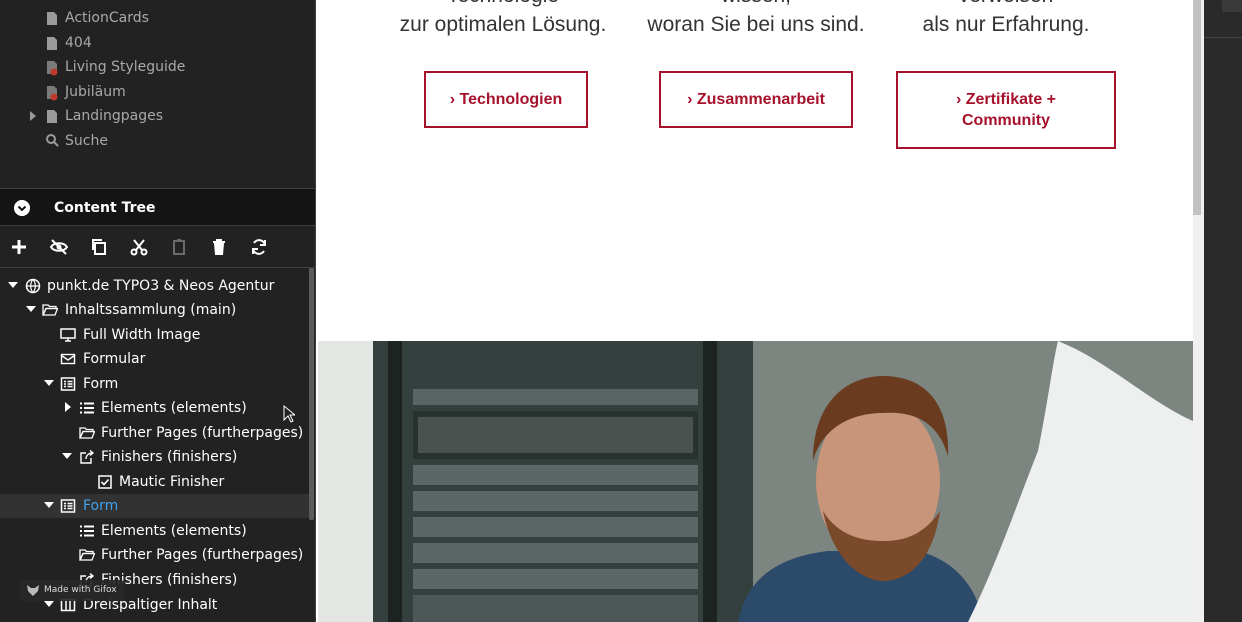 The height and width of the screenshot is (622, 1242). What do you see at coordinates (311, 394) in the screenshot?
I see `content-tree-scrollbar` at bounding box center [311, 394].